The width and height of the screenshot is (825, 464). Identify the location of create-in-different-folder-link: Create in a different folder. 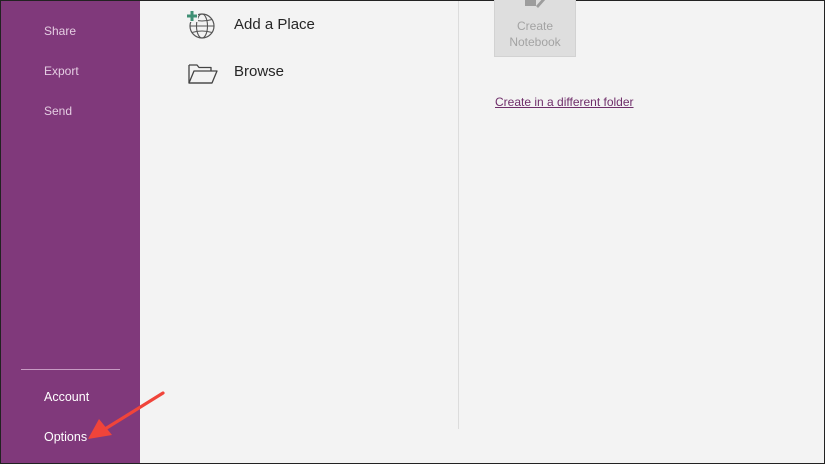
(564, 102).